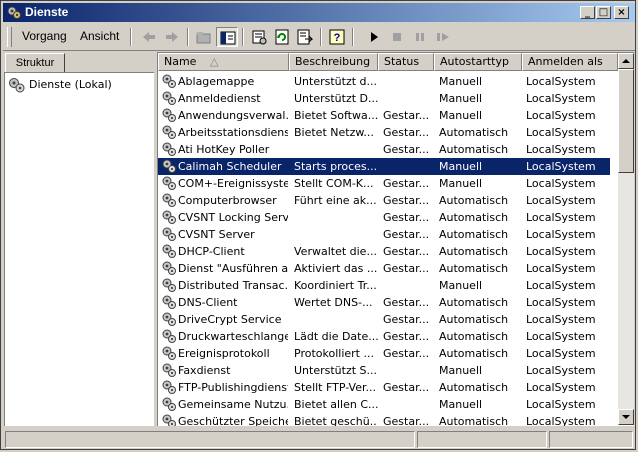 This screenshot has height=452, width=638. I want to click on properties-button, so click(259, 37).